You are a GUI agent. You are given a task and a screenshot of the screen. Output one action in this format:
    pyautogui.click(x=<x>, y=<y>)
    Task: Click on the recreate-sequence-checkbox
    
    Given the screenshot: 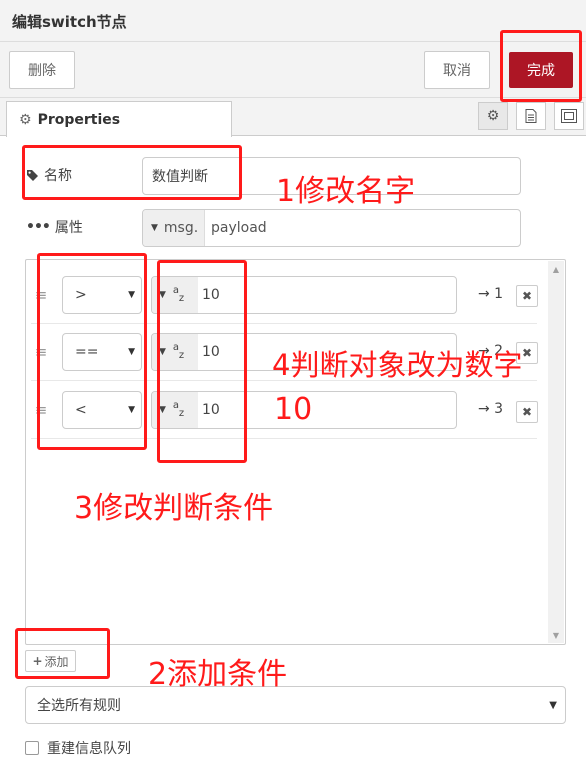 What is the action you would take?
    pyautogui.click(x=32, y=748)
    